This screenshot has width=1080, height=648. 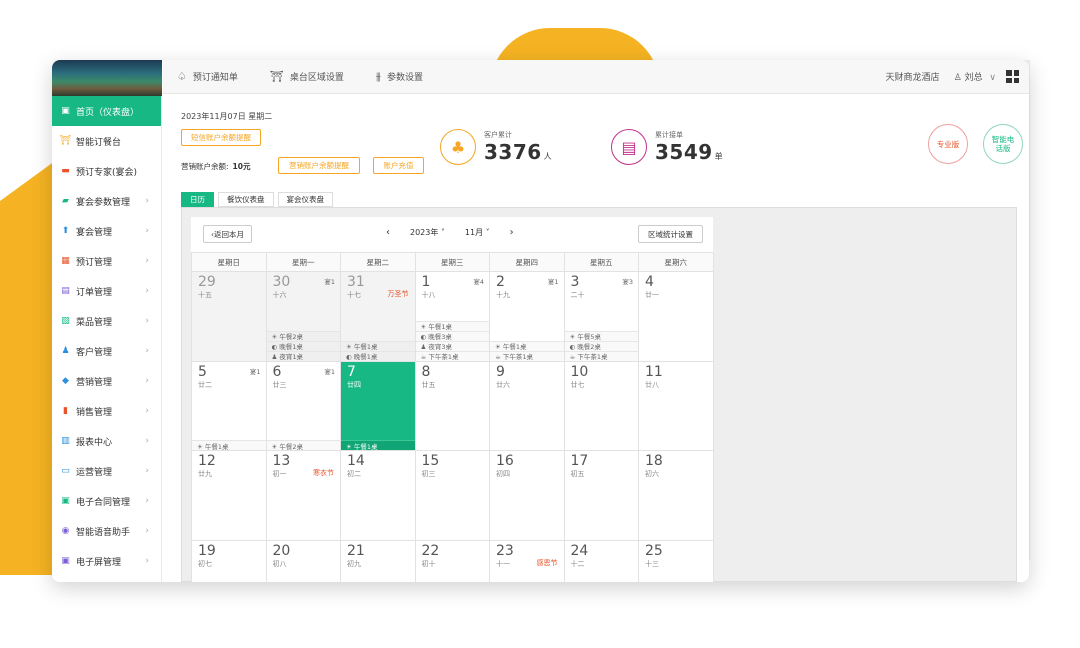 What do you see at coordinates (601, 335) in the screenshot?
I see `reservation-entry: ☀ 午餐5桌` at bounding box center [601, 335].